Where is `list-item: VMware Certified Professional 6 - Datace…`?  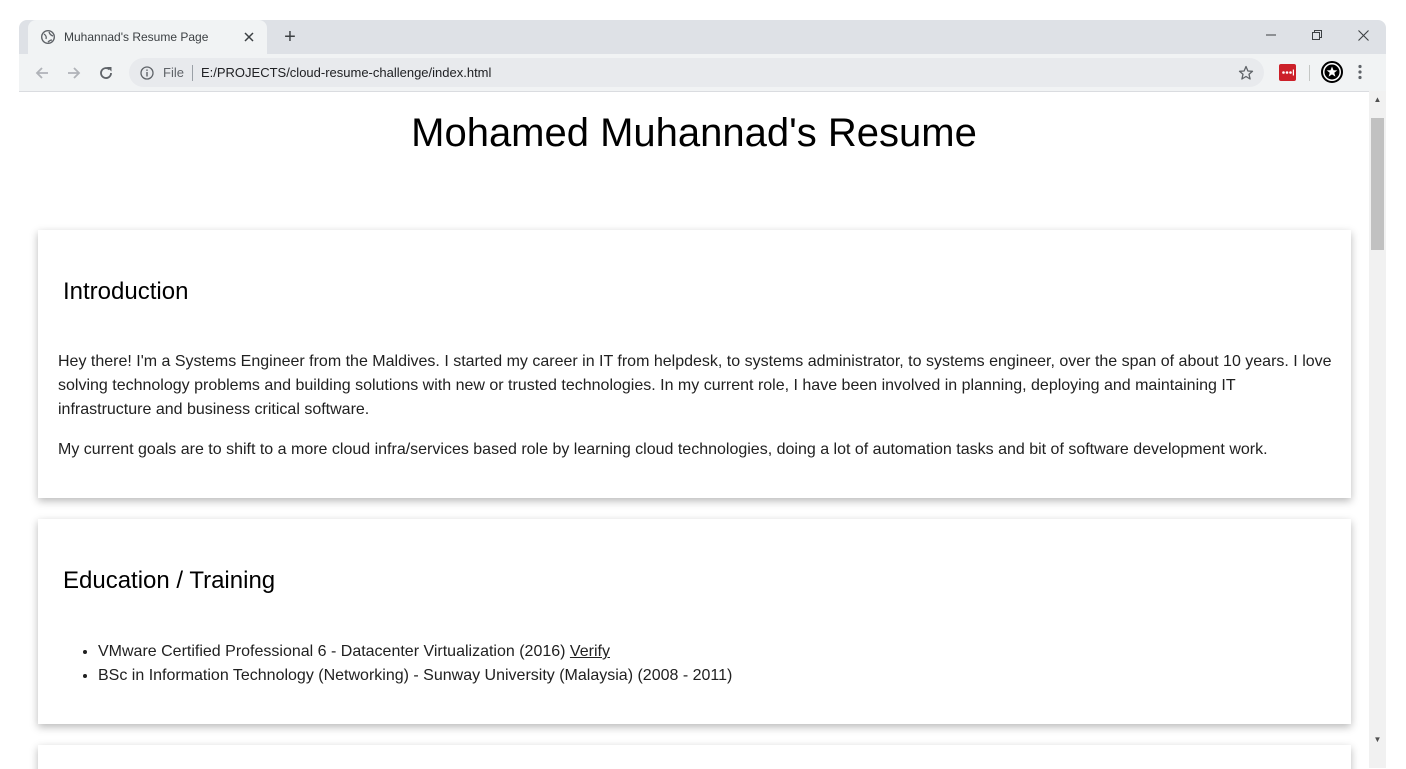 list-item: VMware Certified Professional 6 - Datace… is located at coordinates (415, 652).